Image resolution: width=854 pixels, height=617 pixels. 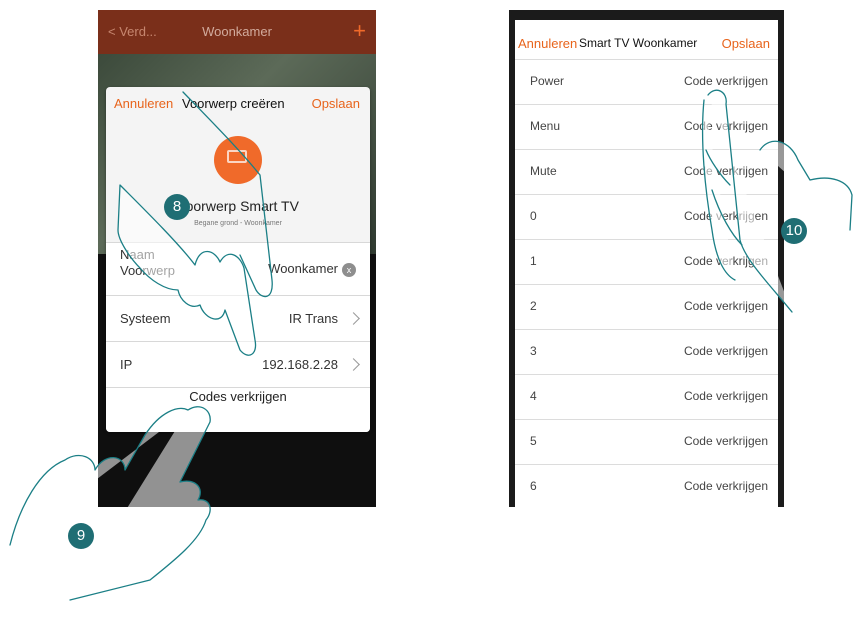 What do you see at coordinates (177, 207) in the screenshot?
I see `step-badge: 8` at bounding box center [177, 207].